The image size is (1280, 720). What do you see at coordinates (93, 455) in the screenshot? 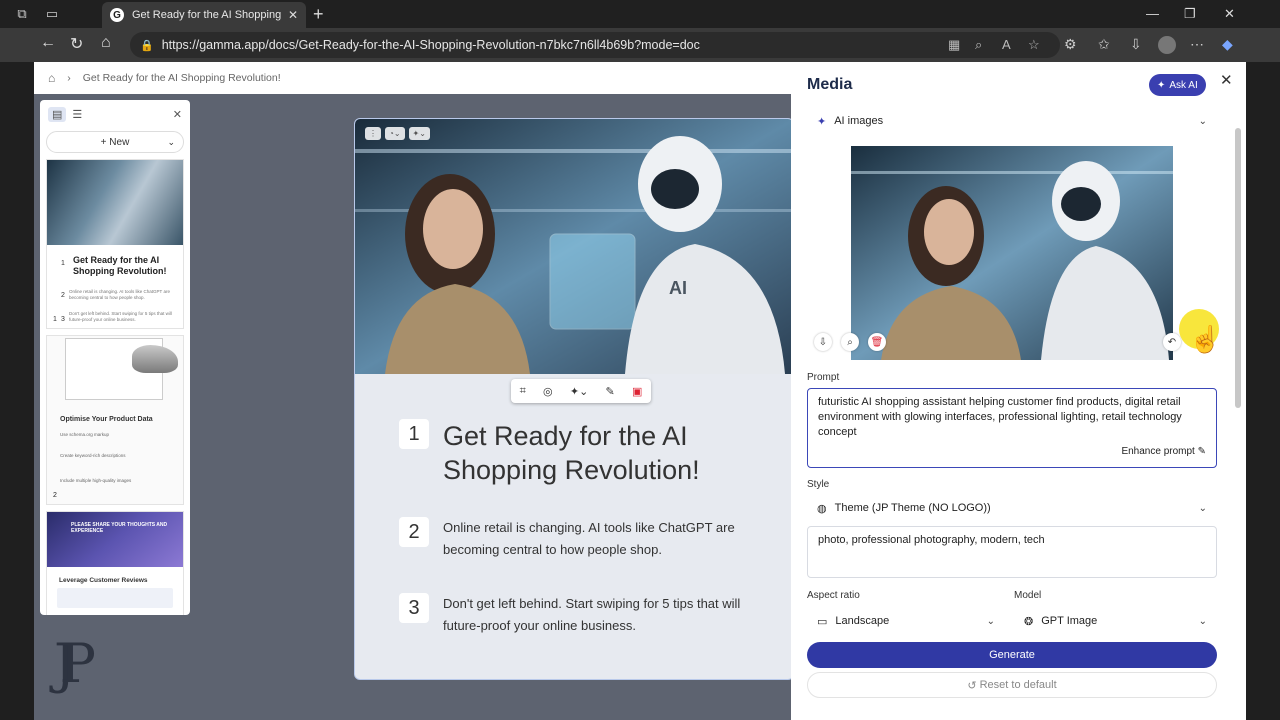
I see `thumb-list-item: Create keyword-rich descriptions` at bounding box center [93, 455].